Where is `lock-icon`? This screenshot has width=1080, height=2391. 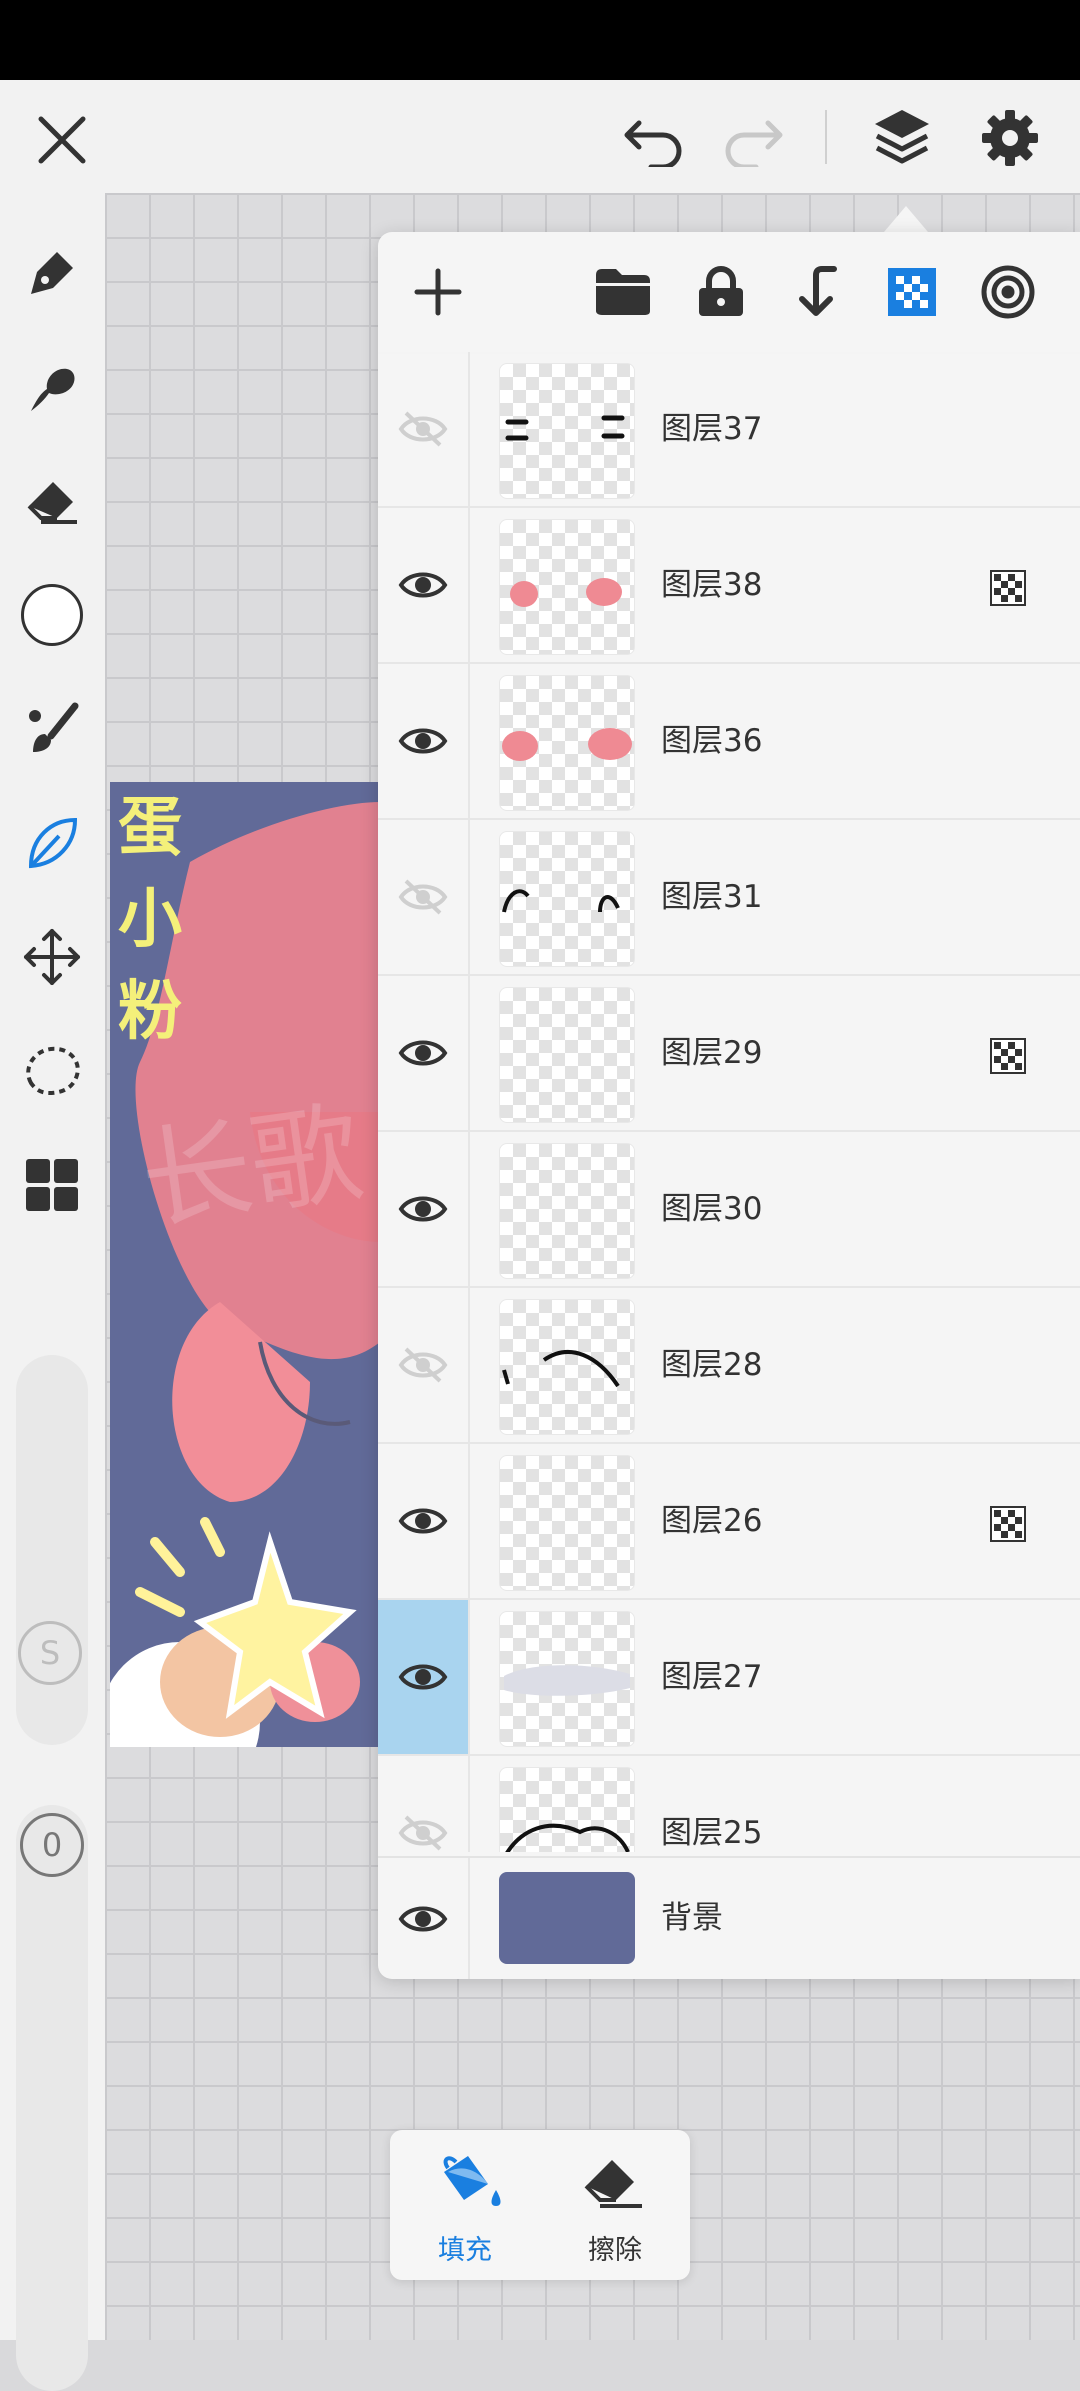
lock-icon is located at coordinates (721, 292).